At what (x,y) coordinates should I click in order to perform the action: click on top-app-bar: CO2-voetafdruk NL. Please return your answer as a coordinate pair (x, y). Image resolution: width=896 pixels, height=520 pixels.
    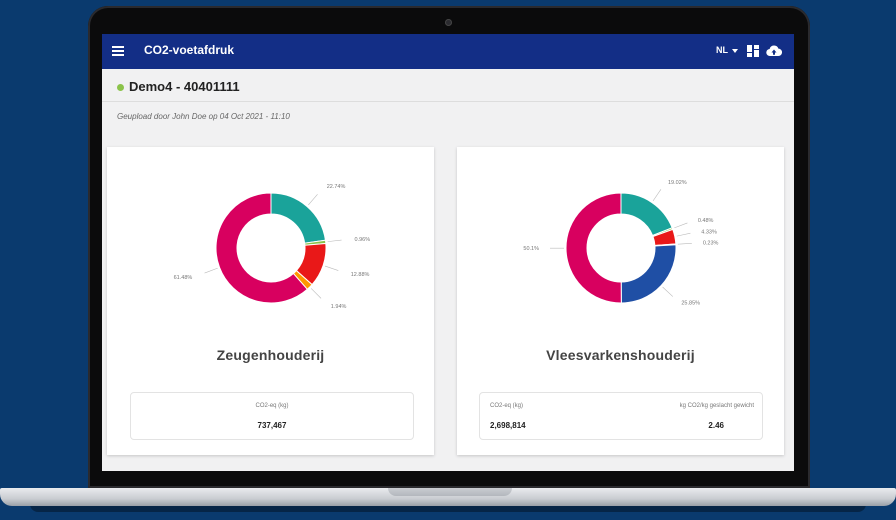
    Looking at the image, I should click on (448, 51).